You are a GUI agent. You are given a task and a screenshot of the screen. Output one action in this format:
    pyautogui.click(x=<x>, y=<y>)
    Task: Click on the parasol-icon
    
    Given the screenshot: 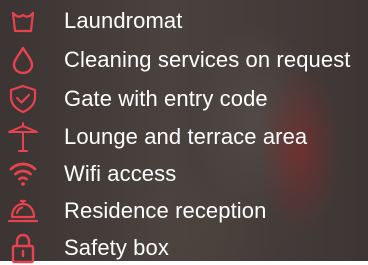 What is the action you would take?
    pyautogui.click(x=23, y=137)
    